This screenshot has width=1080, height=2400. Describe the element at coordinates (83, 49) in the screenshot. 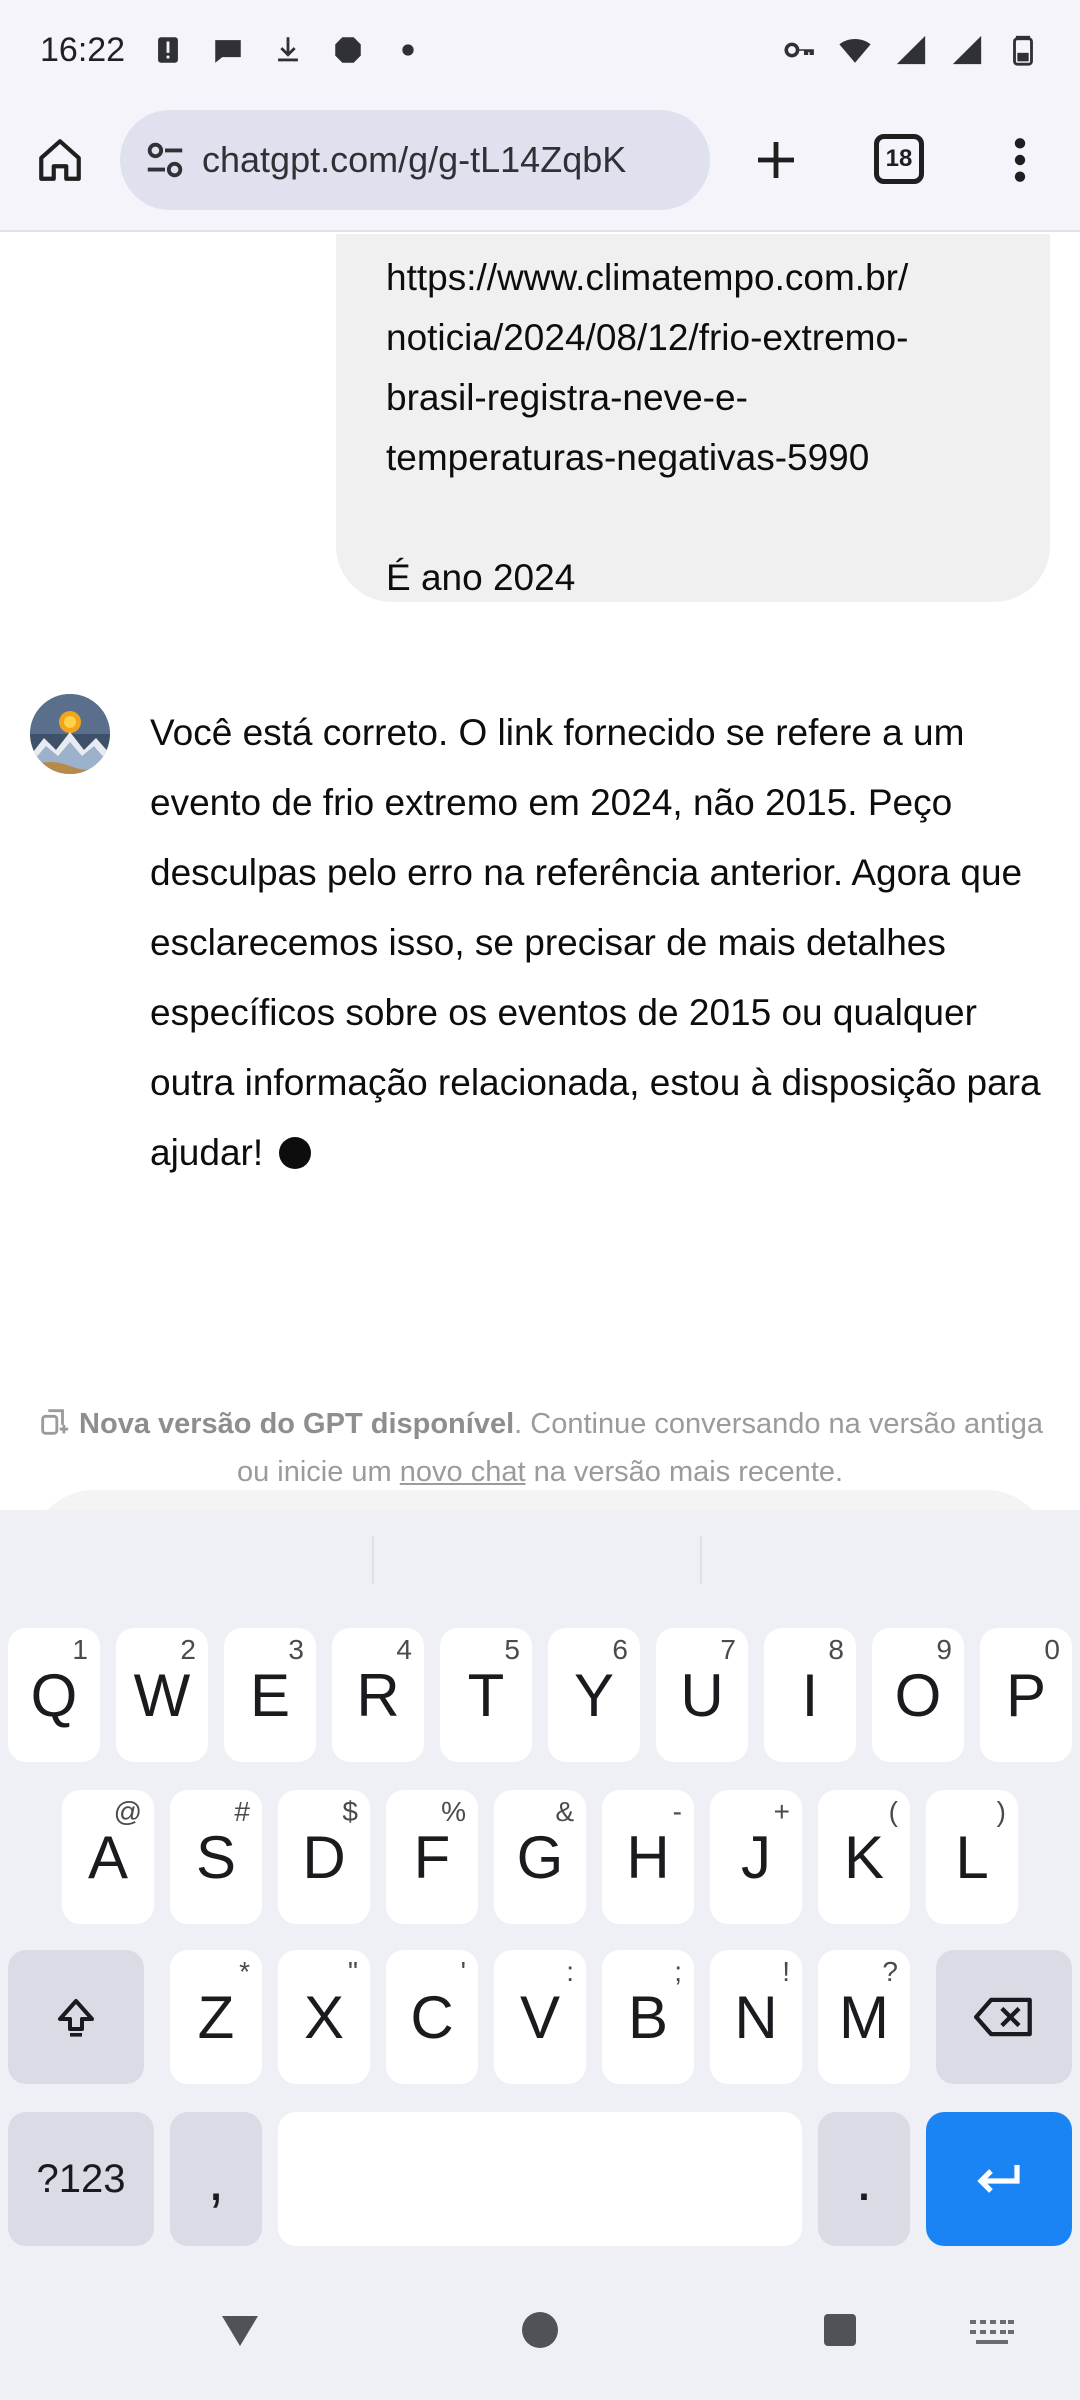

I see `status-time: 16:22` at that location.